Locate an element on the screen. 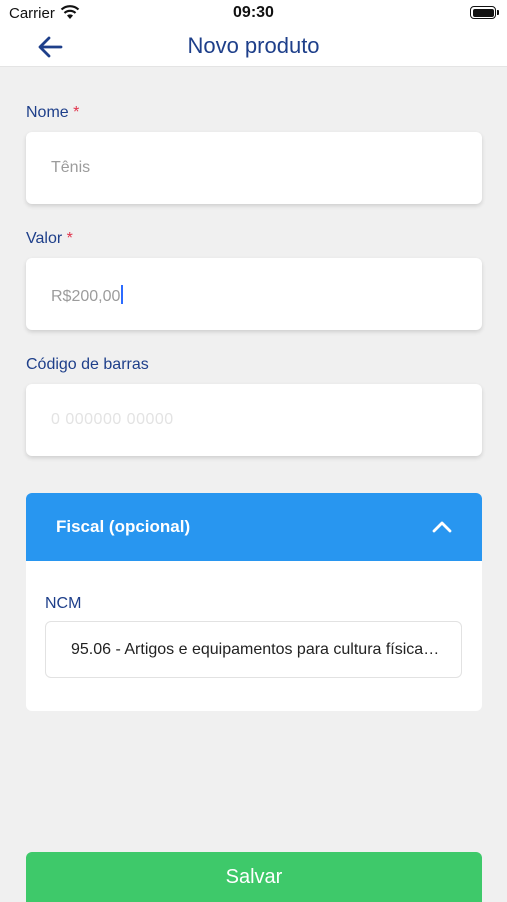 The width and height of the screenshot is (507, 902). valor-label-text: Valor is located at coordinates (44, 238).